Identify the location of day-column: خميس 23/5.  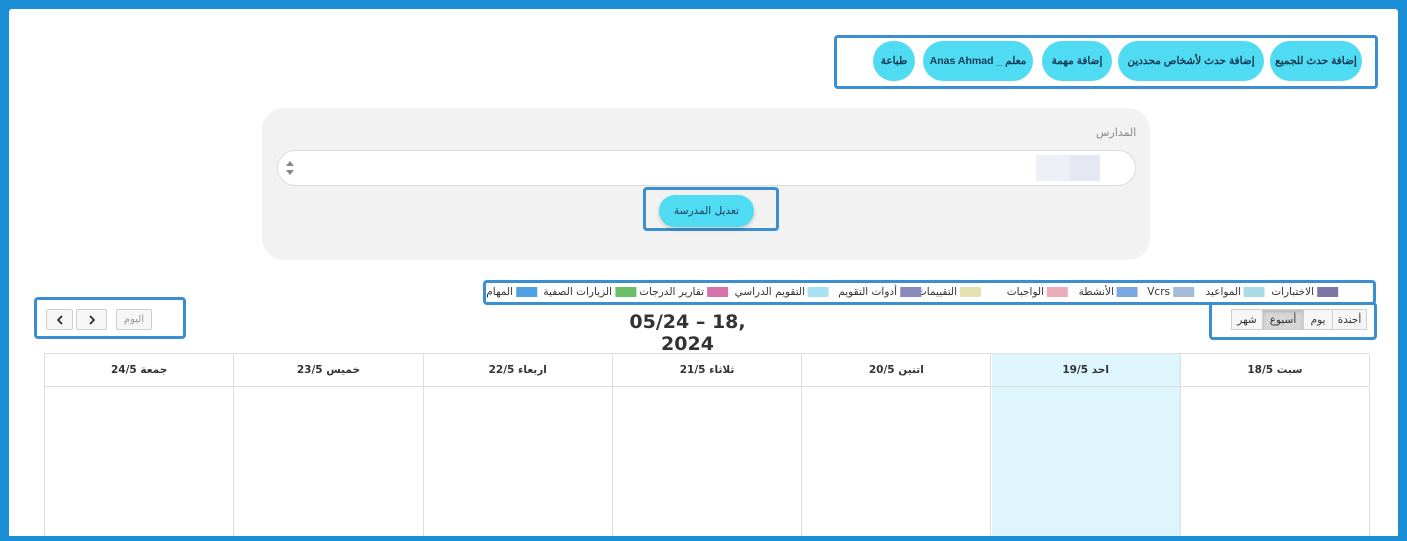
(329, 447).